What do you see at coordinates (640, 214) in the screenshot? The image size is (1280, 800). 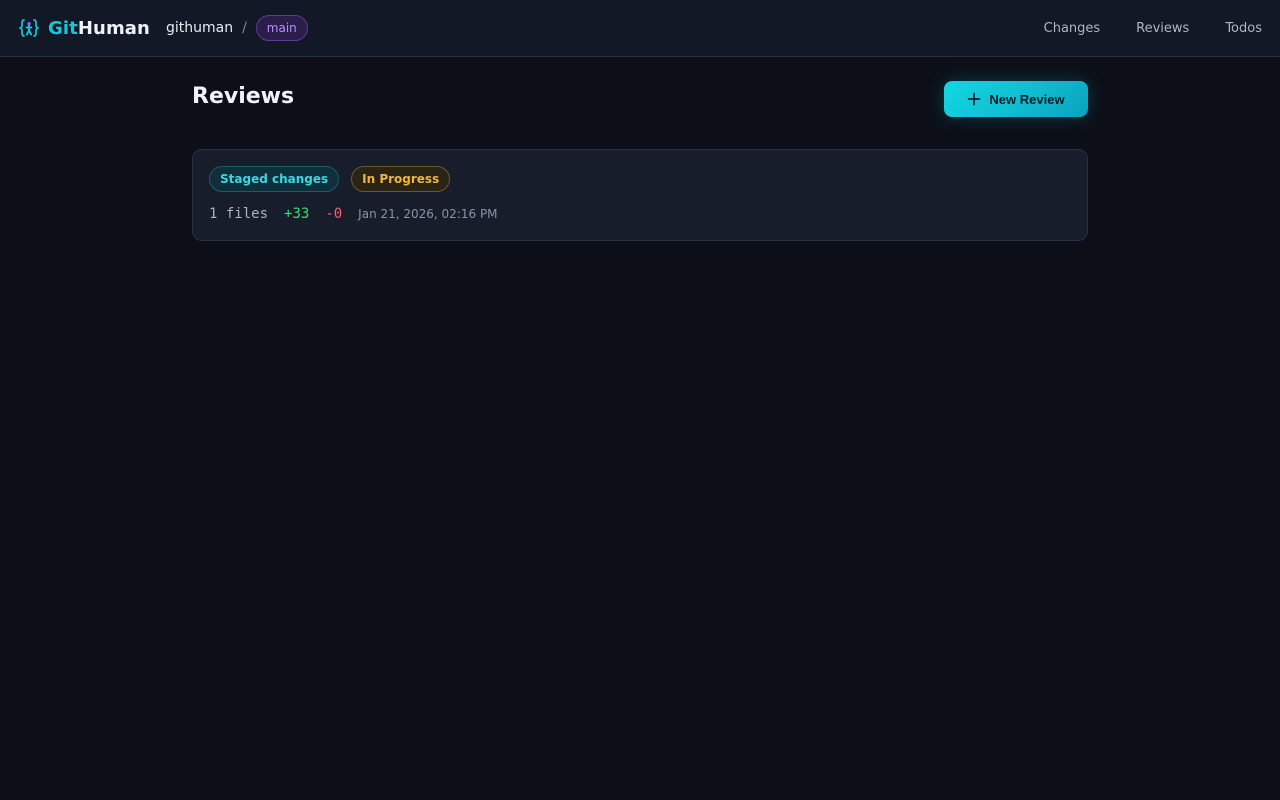 I see `review-meta: 1 files +33 -0 Jan 21, 2026, 02:16 PM` at bounding box center [640, 214].